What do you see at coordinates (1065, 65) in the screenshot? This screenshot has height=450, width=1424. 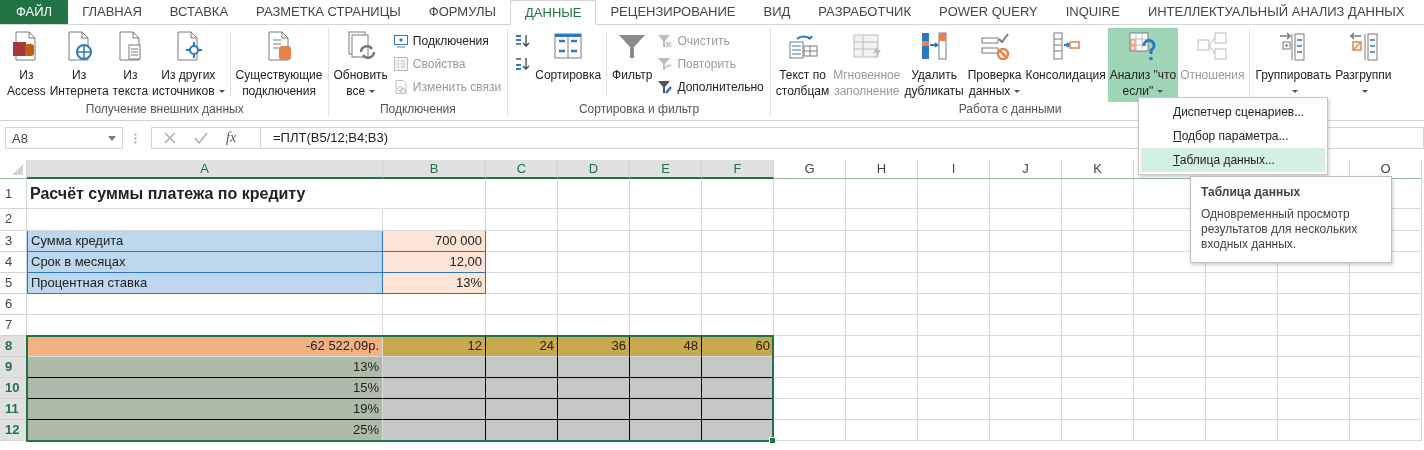 I see `ribbon-button: Консолидация` at bounding box center [1065, 65].